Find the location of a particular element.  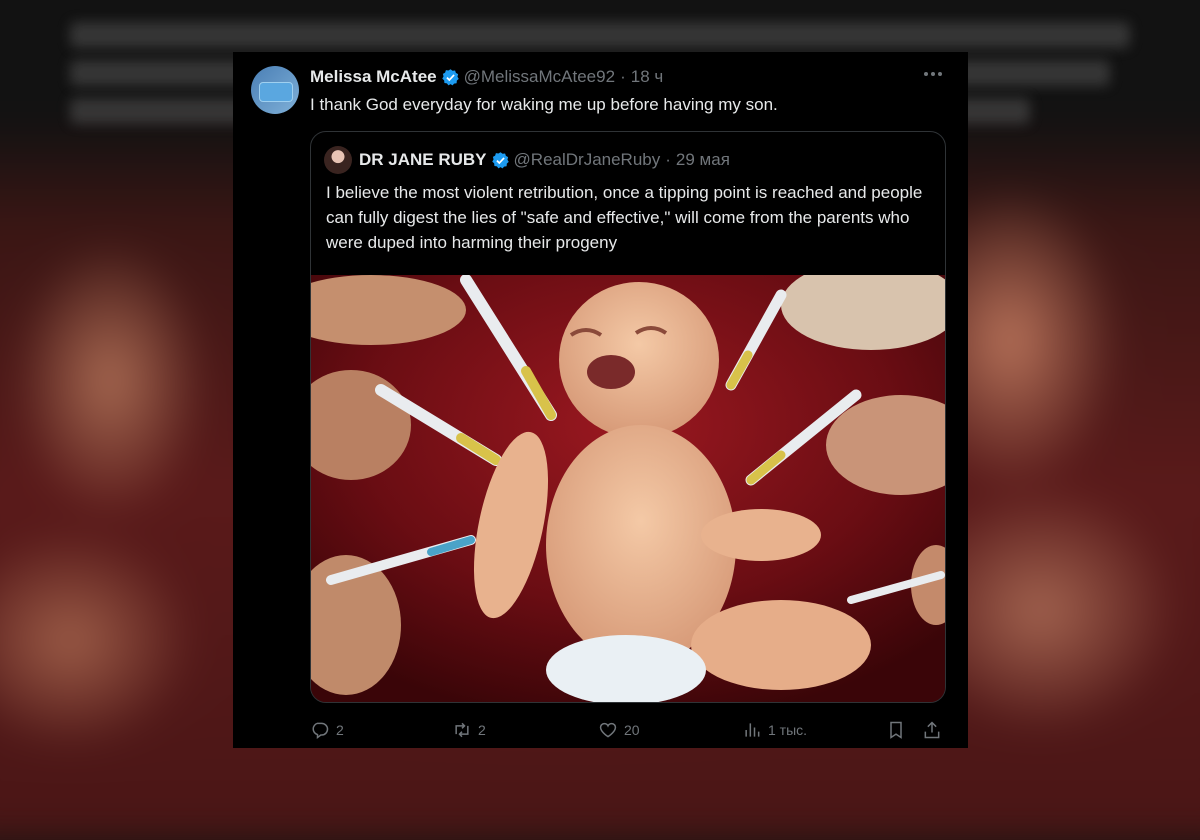

bookmark-icon is located at coordinates (896, 730).